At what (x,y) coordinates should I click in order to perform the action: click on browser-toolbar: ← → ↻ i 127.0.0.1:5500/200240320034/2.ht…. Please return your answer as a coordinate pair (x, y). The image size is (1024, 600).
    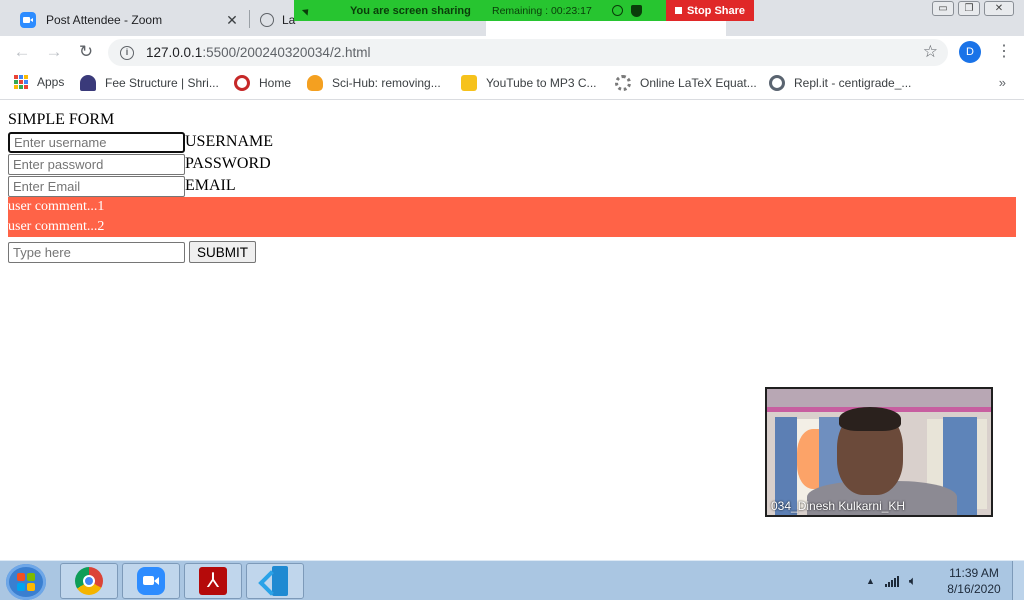
    Looking at the image, I should click on (512, 52).